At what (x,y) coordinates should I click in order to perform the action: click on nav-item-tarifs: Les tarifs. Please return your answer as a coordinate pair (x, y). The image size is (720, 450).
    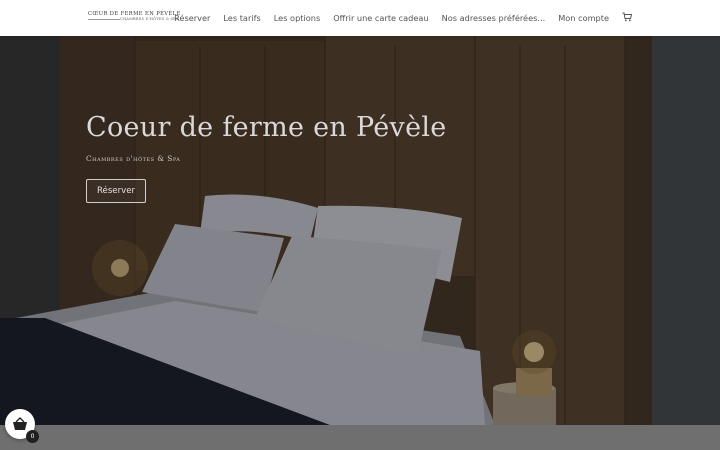
    Looking at the image, I should click on (241, 18).